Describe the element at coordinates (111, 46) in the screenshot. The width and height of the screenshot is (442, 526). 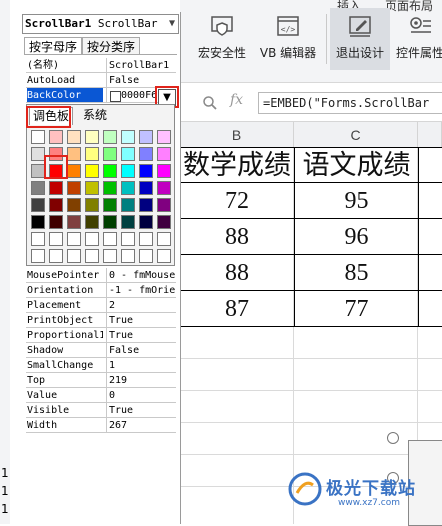
I see `tab-categorized: 按分类序` at that location.